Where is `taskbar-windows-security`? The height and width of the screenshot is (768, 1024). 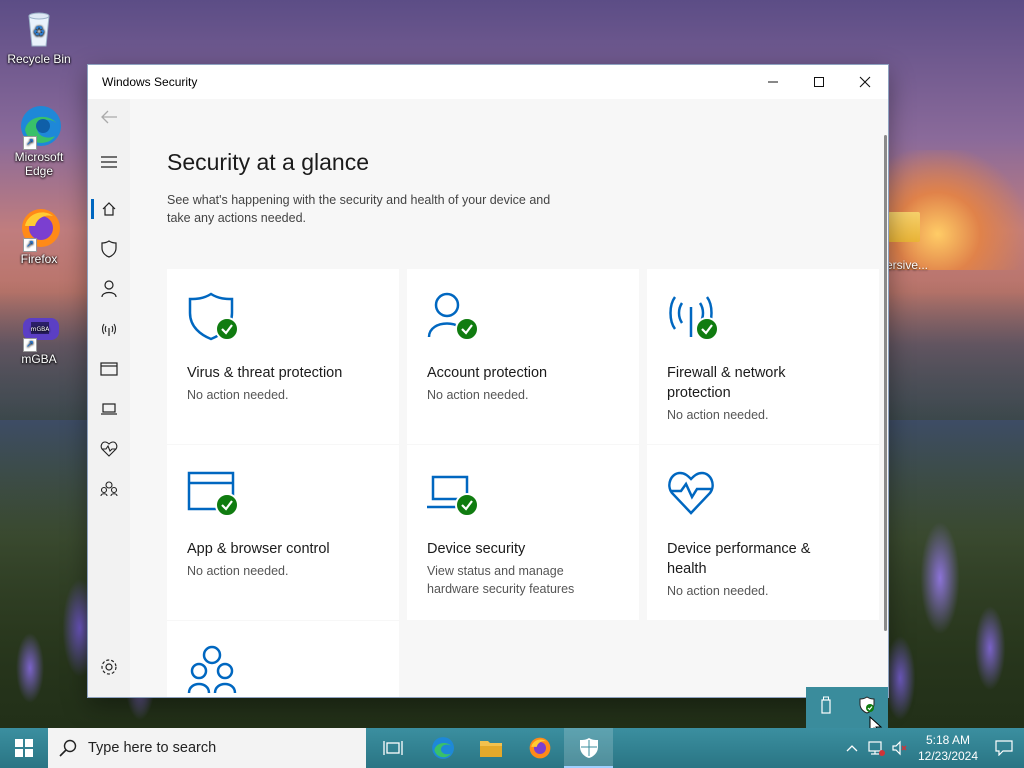
taskbar-windows-security is located at coordinates (588, 748).